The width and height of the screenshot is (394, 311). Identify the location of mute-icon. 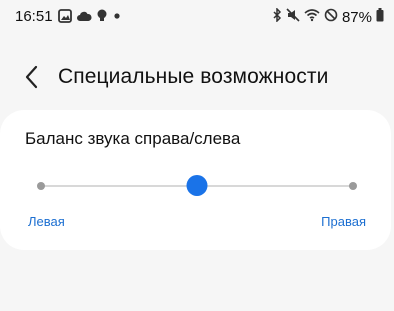
(293, 17).